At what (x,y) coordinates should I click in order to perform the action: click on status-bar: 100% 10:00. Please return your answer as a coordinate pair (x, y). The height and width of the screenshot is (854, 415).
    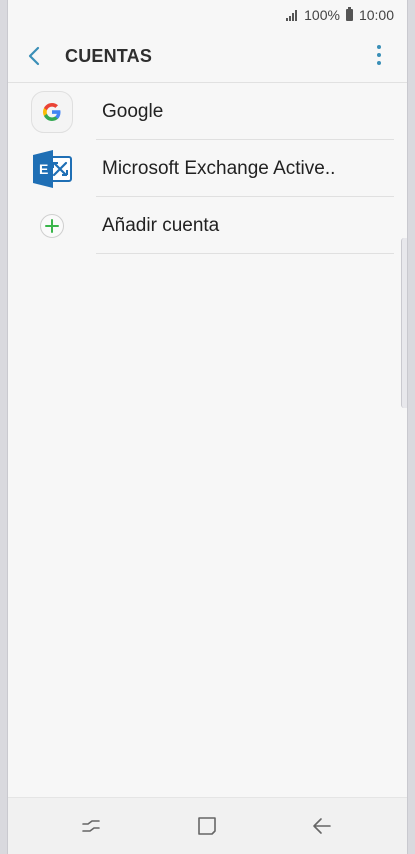
    Looking at the image, I should click on (207, 15).